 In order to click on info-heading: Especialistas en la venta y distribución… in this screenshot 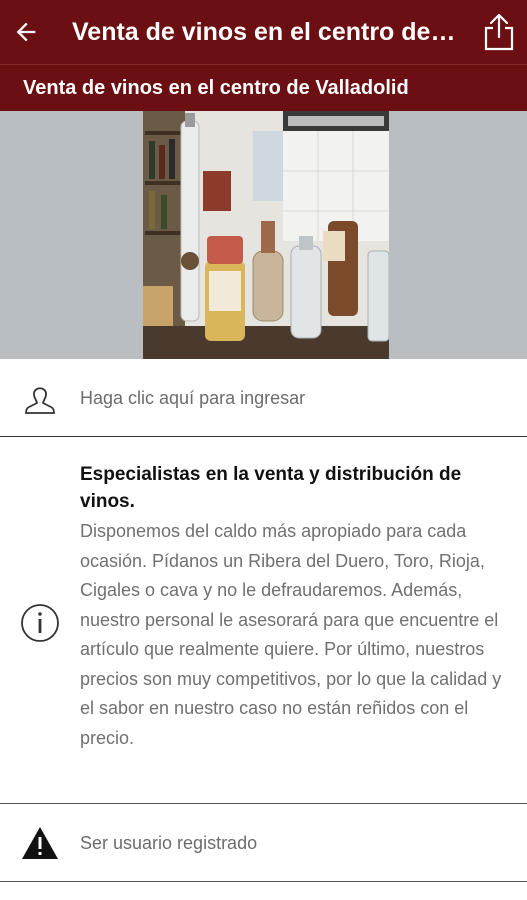, I will do `click(271, 488)`.